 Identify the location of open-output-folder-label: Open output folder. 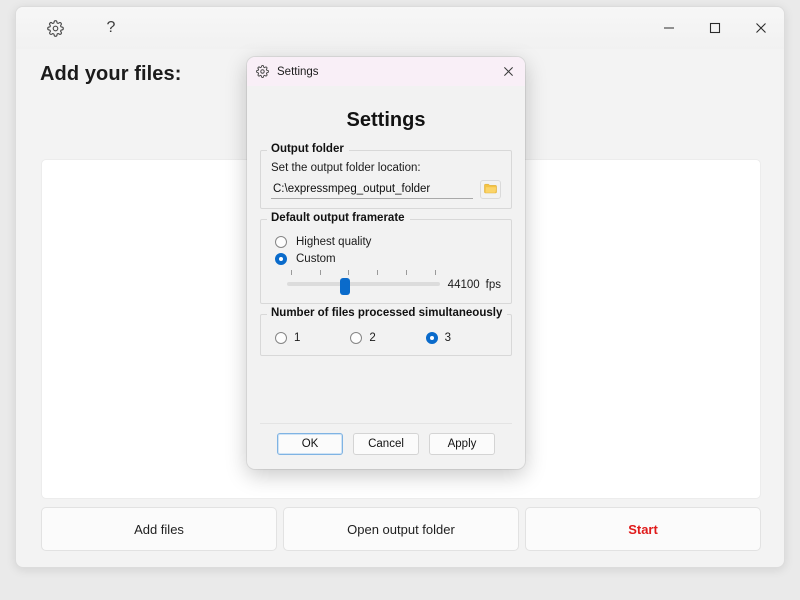
(401, 529).